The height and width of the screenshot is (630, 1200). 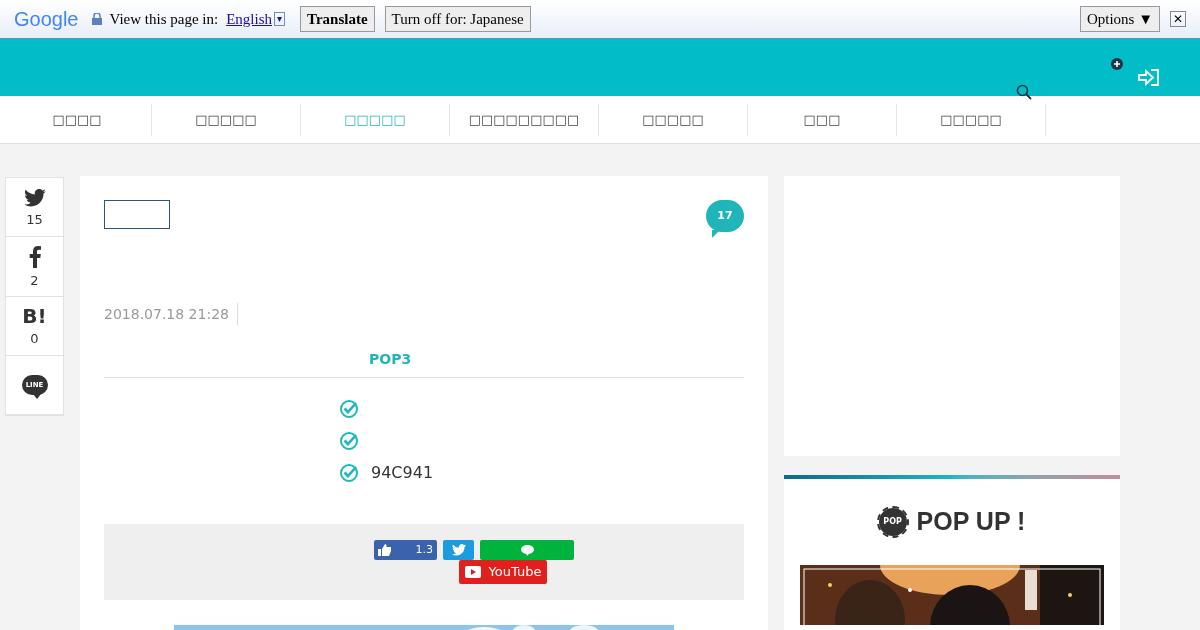 I want to click on close-button: ✕, so click(x=1178, y=19).